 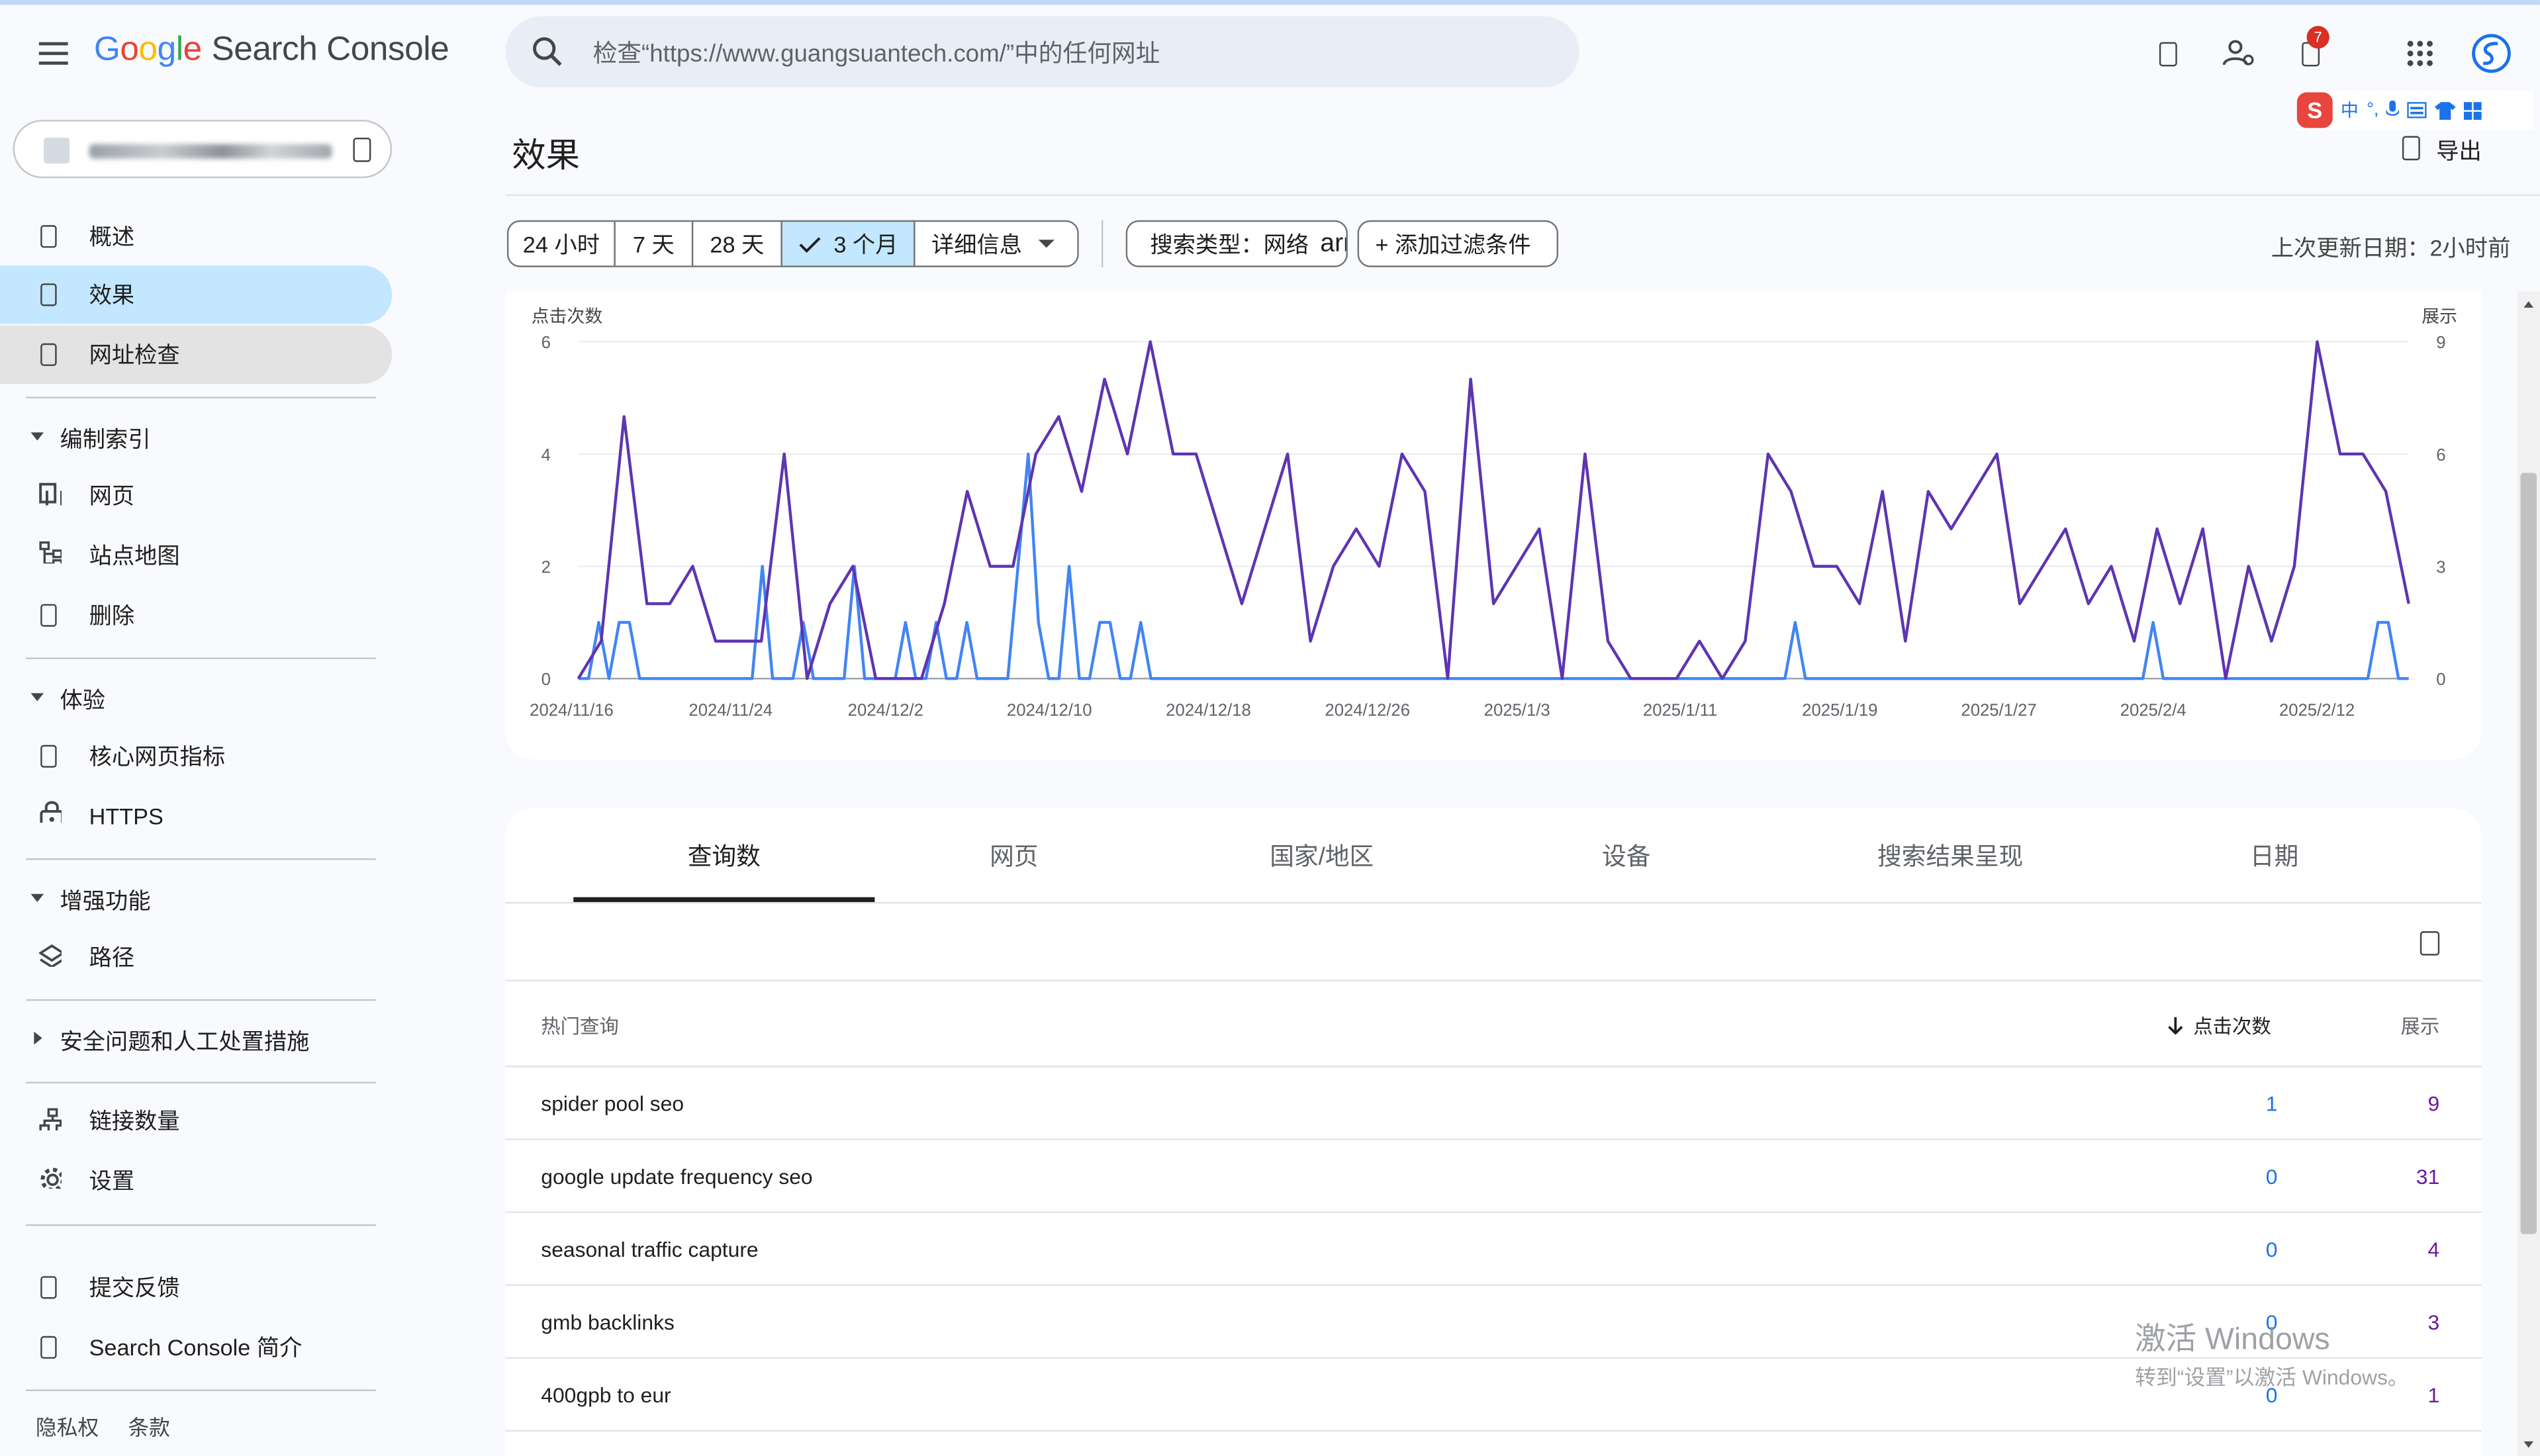 What do you see at coordinates (196, 1181) in the screenshot?
I see `sidebar-item-settings: 设置` at bounding box center [196, 1181].